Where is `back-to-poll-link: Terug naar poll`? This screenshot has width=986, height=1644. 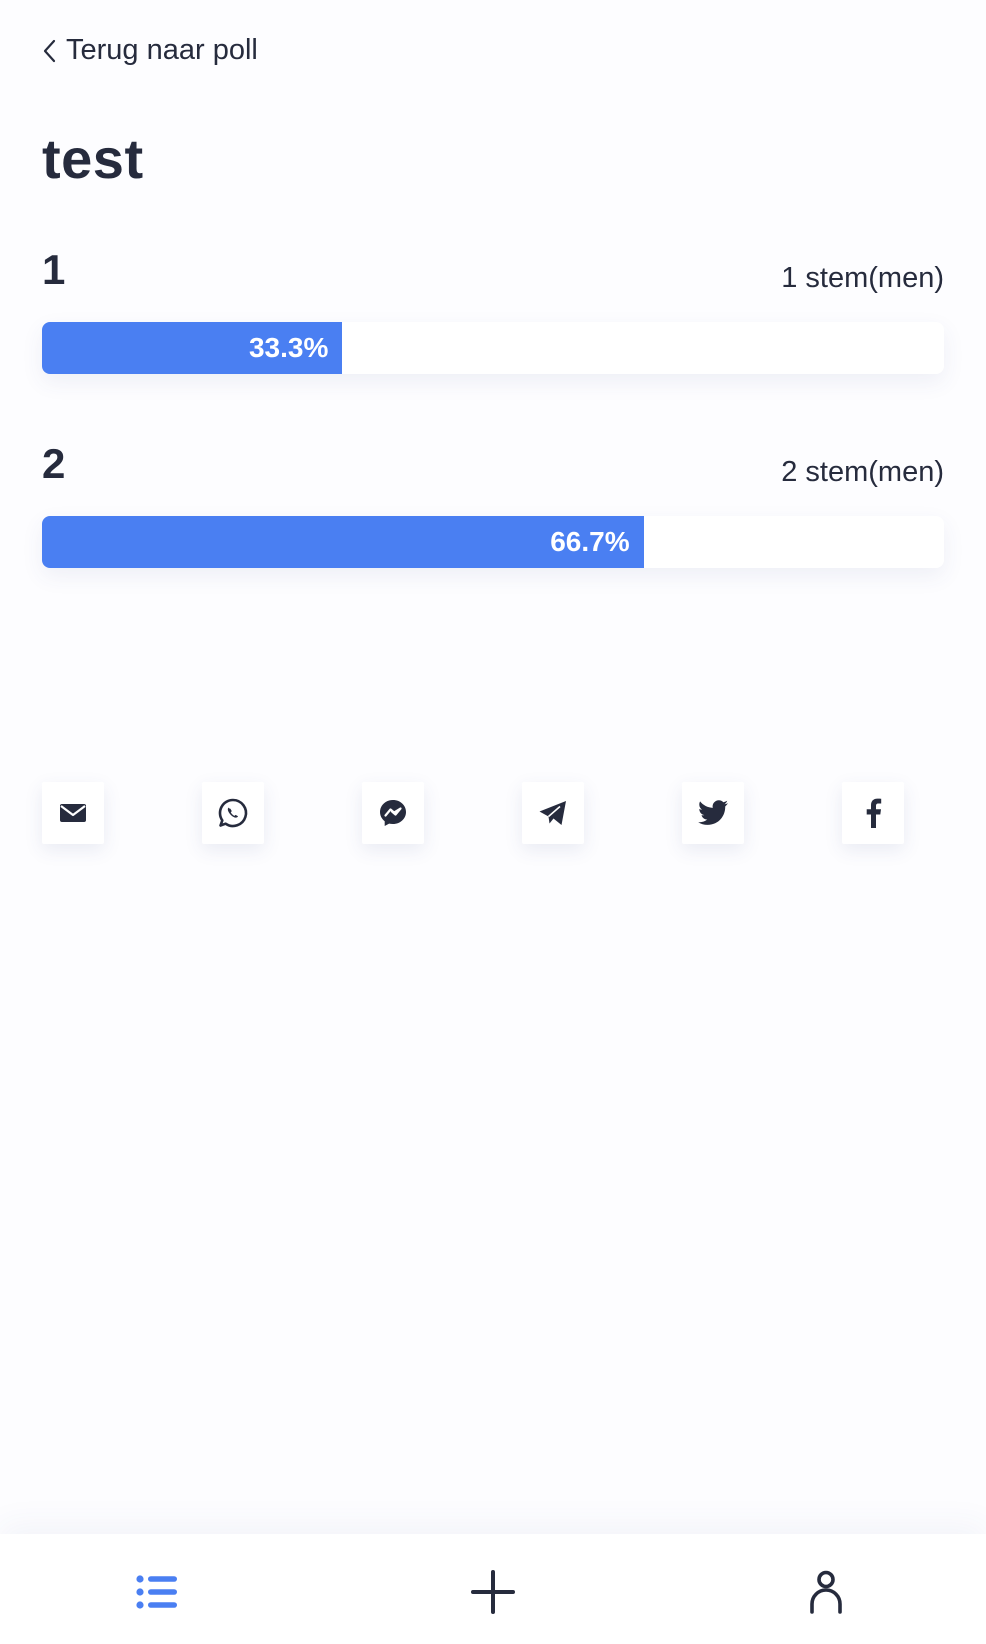 back-to-poll-link: Terug naar poll is located at coordinates (150, 50).